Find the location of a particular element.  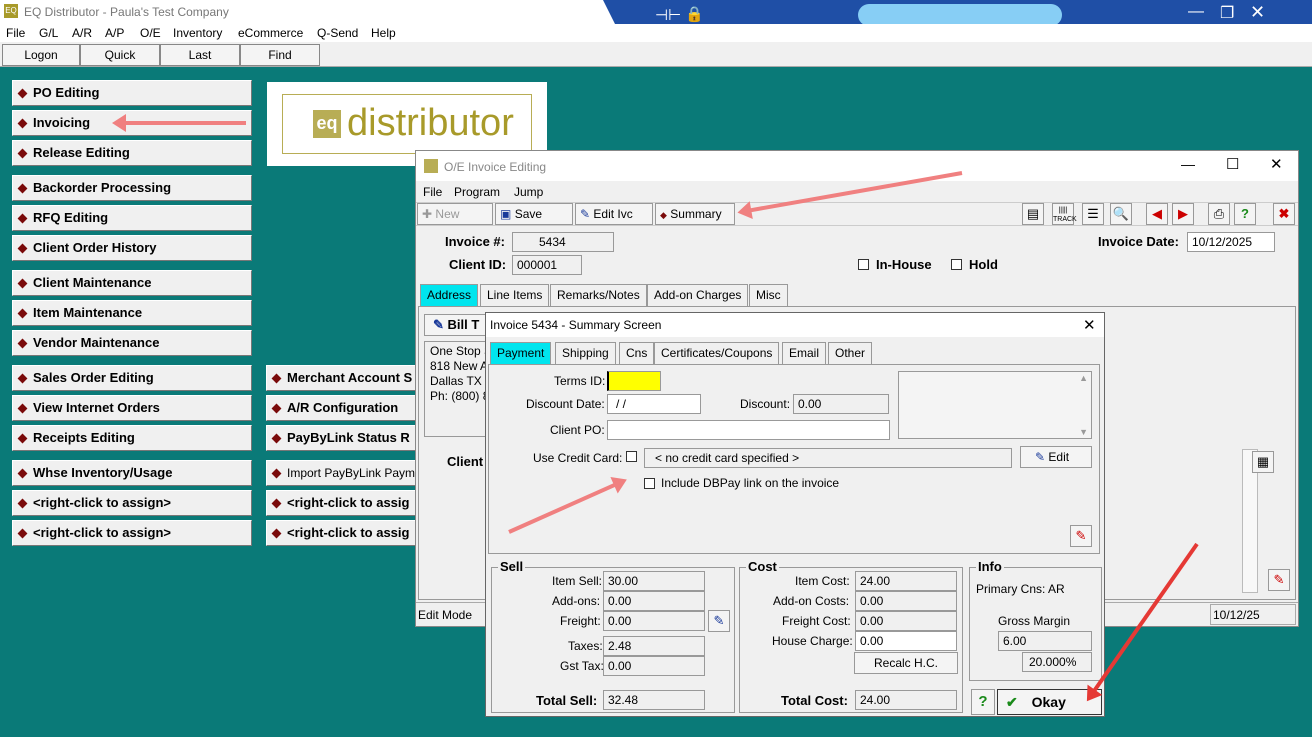

scroll-up-icon: ▲ is located at coordinates (1083, 378).